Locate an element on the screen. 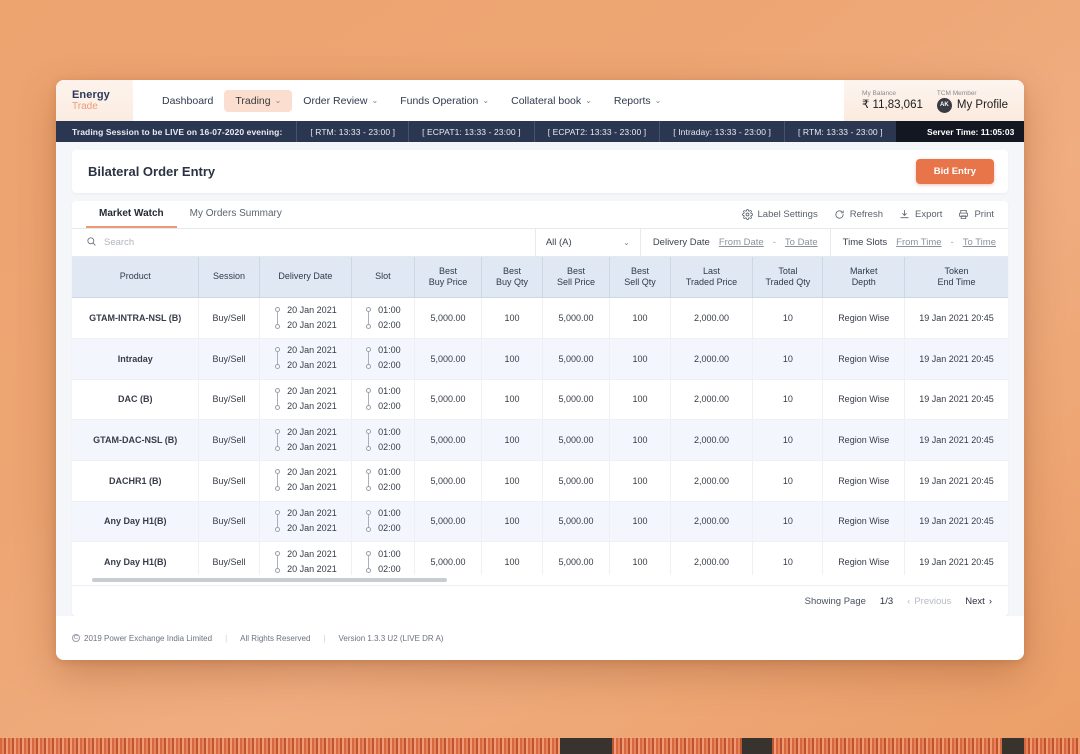  server-time-label: Server Time: is located at coordinates (953, 131).